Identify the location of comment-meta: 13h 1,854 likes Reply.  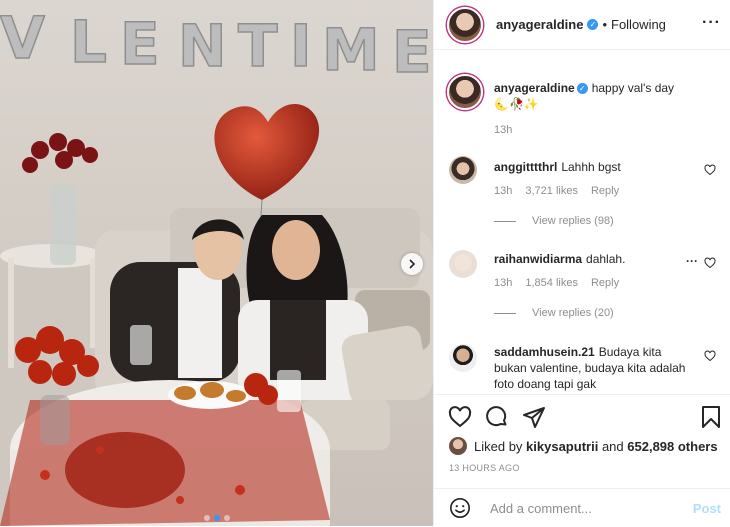
(557, 283).